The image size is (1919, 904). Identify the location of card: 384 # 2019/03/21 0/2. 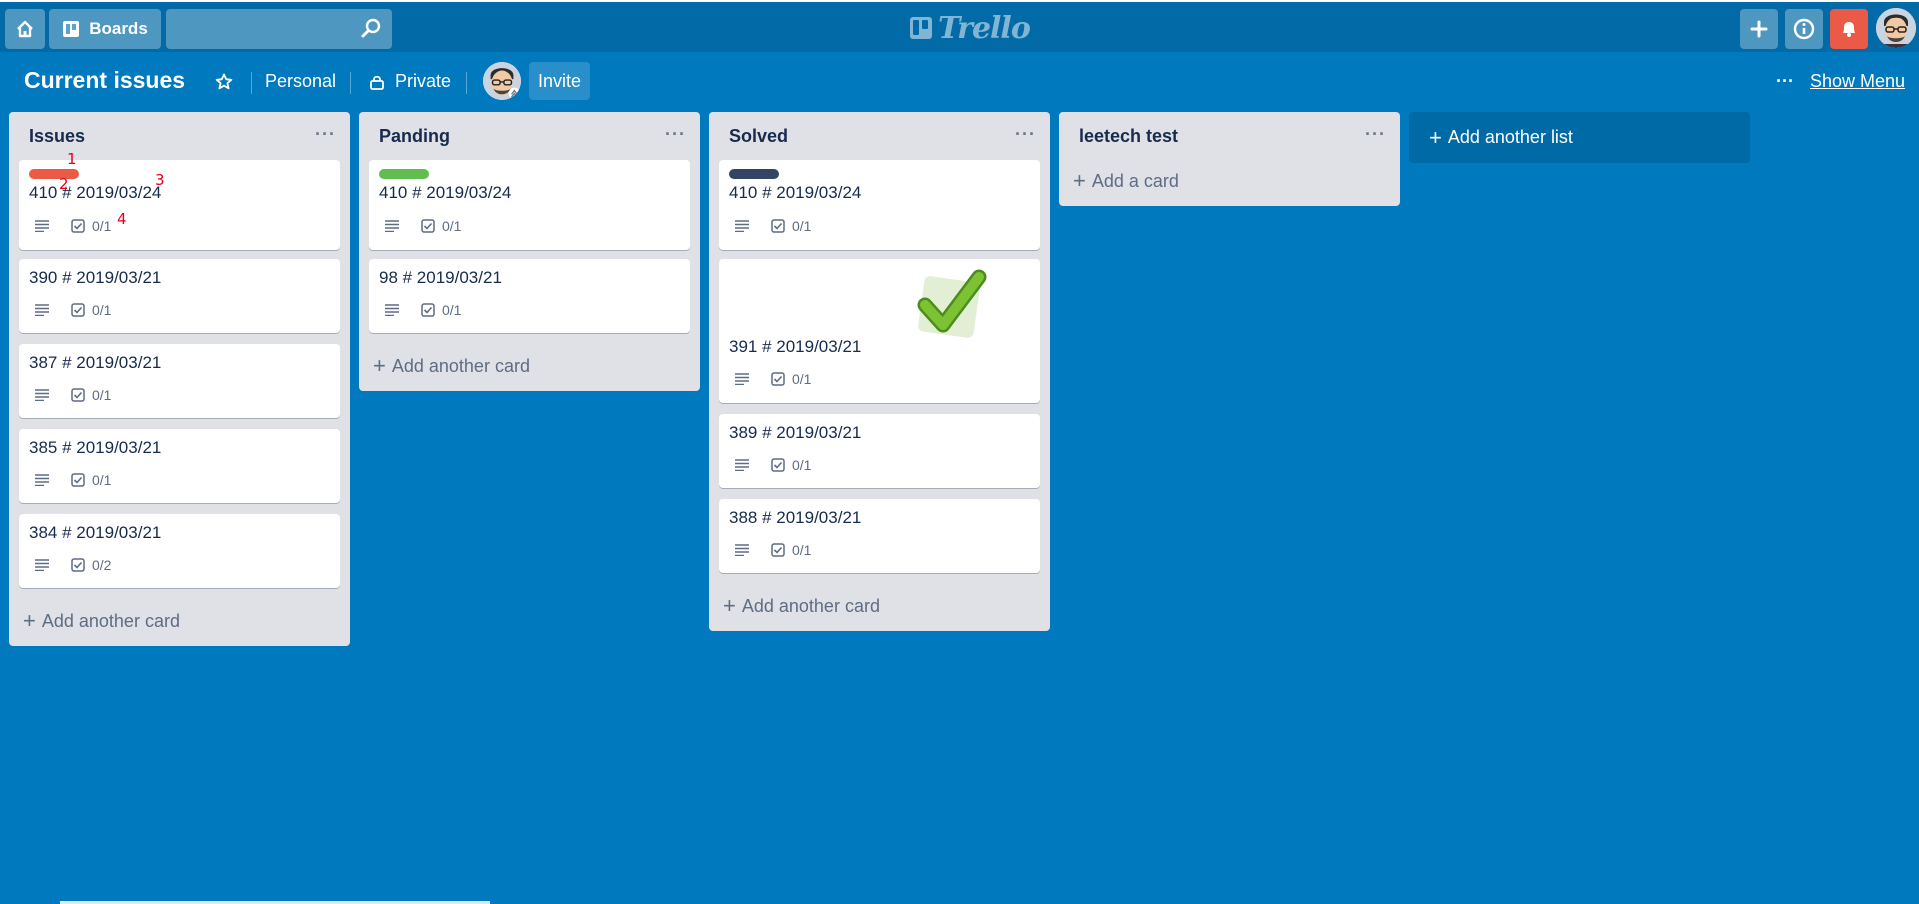
(179, 551).